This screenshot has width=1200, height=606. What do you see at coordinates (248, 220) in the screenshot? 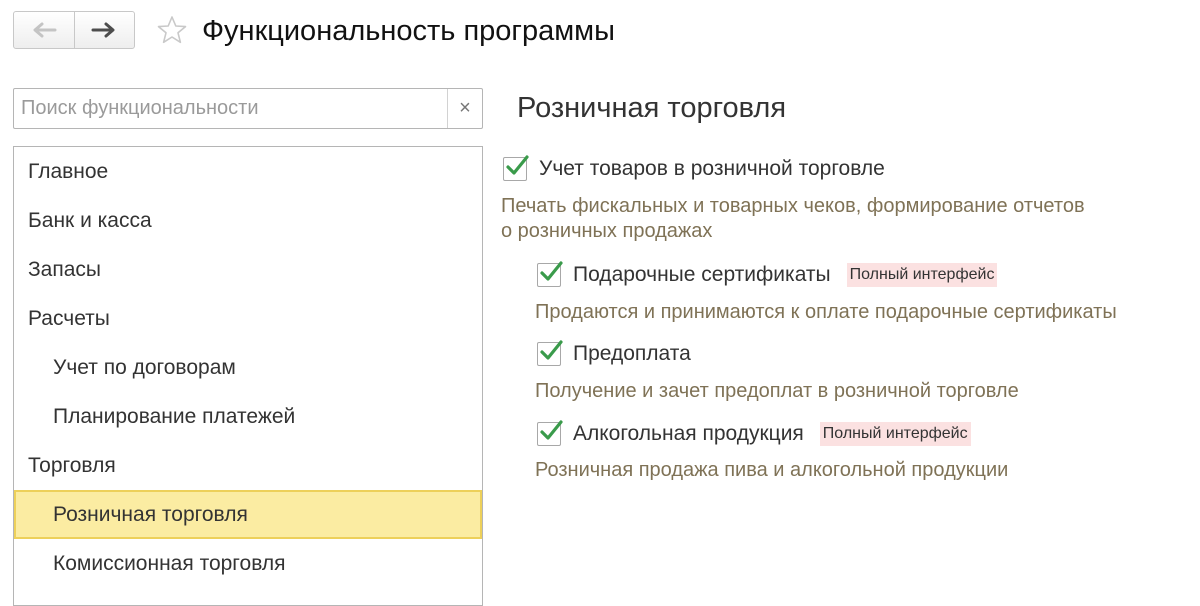
I see `sidebar-item-bank-cash: Банк и касса` at bounding box center [248, 220].